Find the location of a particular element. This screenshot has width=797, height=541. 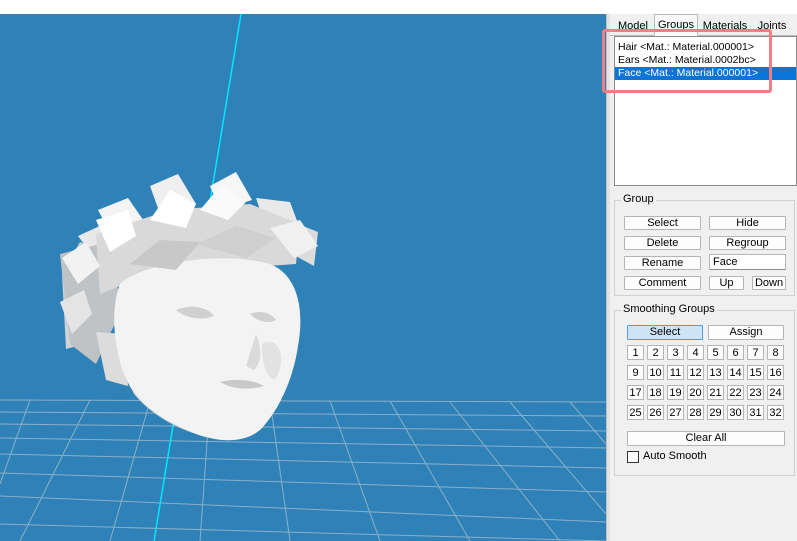

tab-materials: Materials is located at coordinates (725, 26).